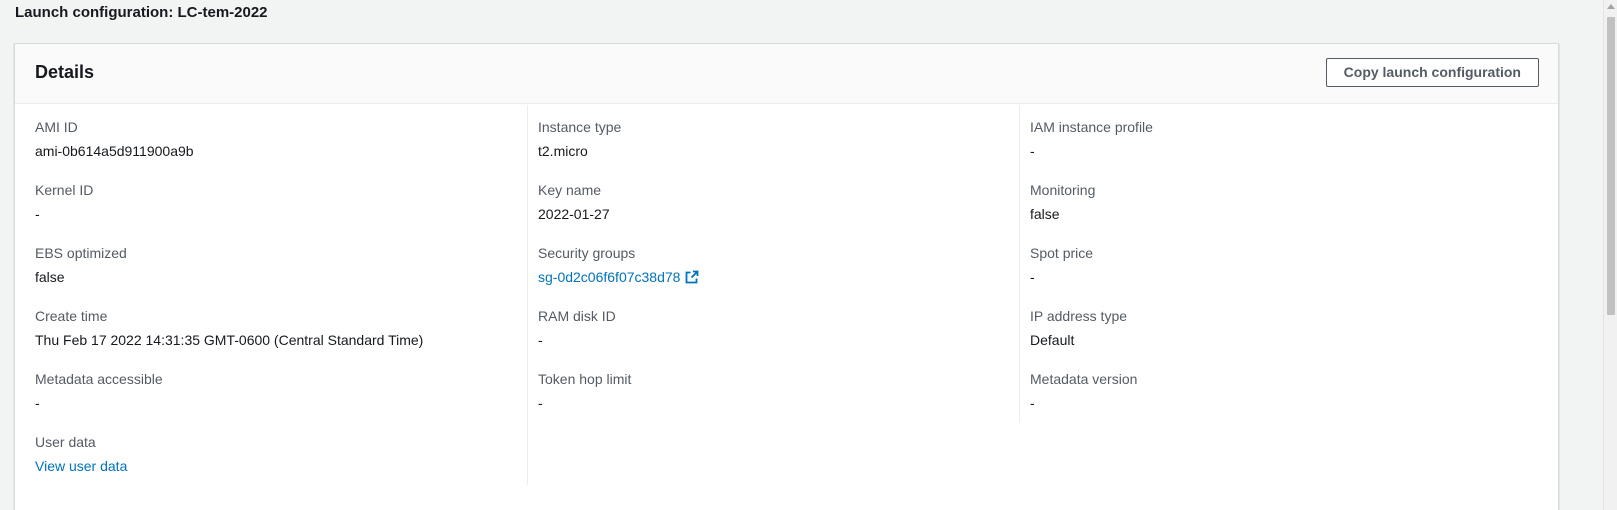 The height and width of the screenshot is (510, 1617). I want to click on field-metadata-accessible: Metadata accessible -, so click(281, 388).